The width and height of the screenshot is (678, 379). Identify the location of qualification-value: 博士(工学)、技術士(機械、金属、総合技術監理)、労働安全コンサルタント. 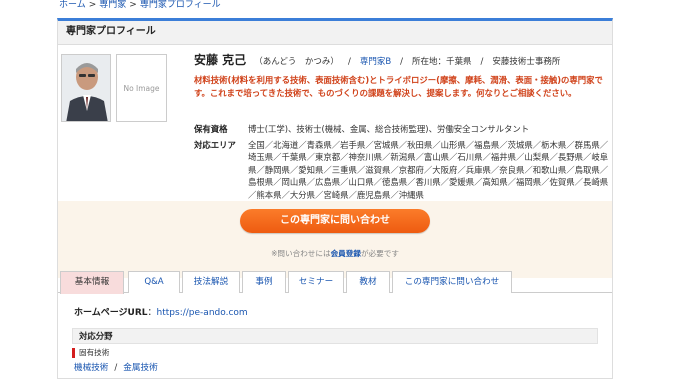
(389, 129).